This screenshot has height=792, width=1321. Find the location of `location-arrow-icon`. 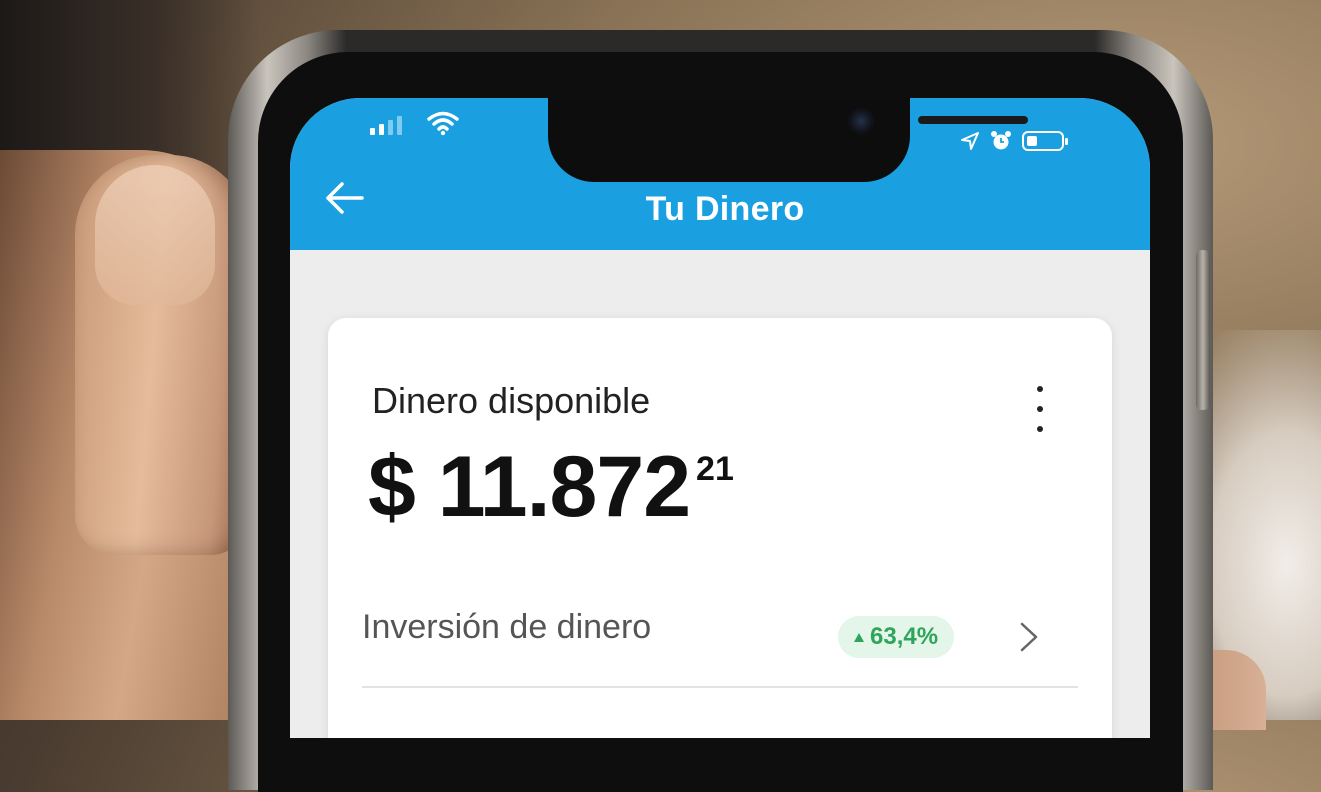

location-arrow-icon is located at coordinates (970, 141).